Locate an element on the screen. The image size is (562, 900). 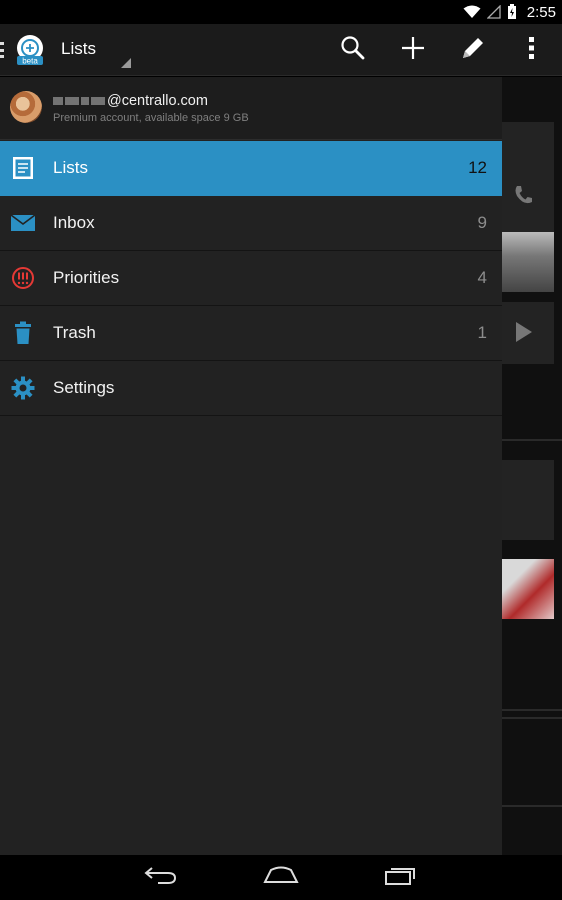
envelope-icon is located at coordinates (23, 223).